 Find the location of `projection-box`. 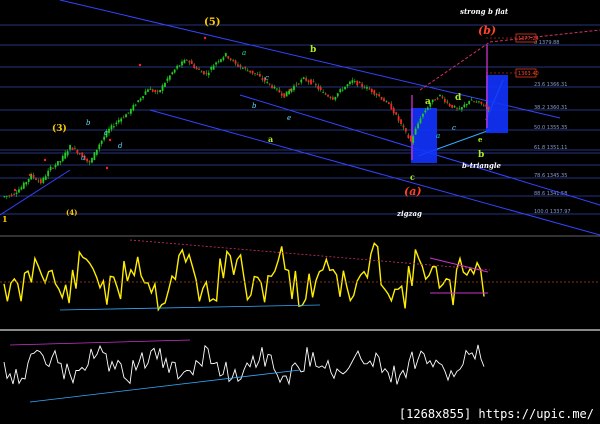

projection-box is located at coordinates (497, 104).